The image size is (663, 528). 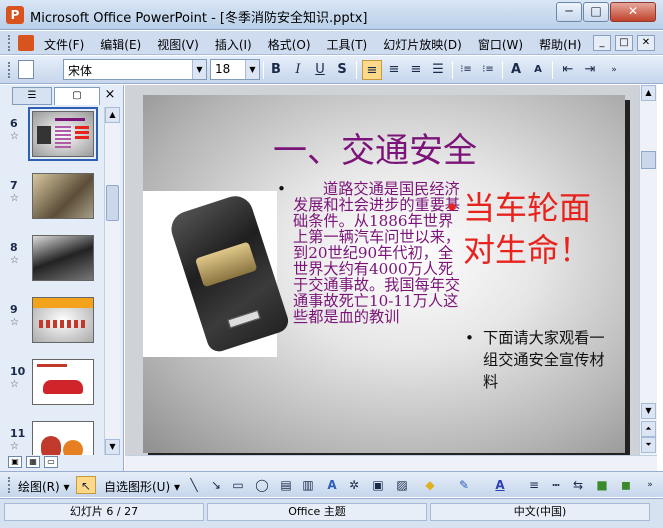 What do you see at coordinates (416, 70) in the screenshot?
I see `align-right-button: ≡` at bounding box center [416, 70].